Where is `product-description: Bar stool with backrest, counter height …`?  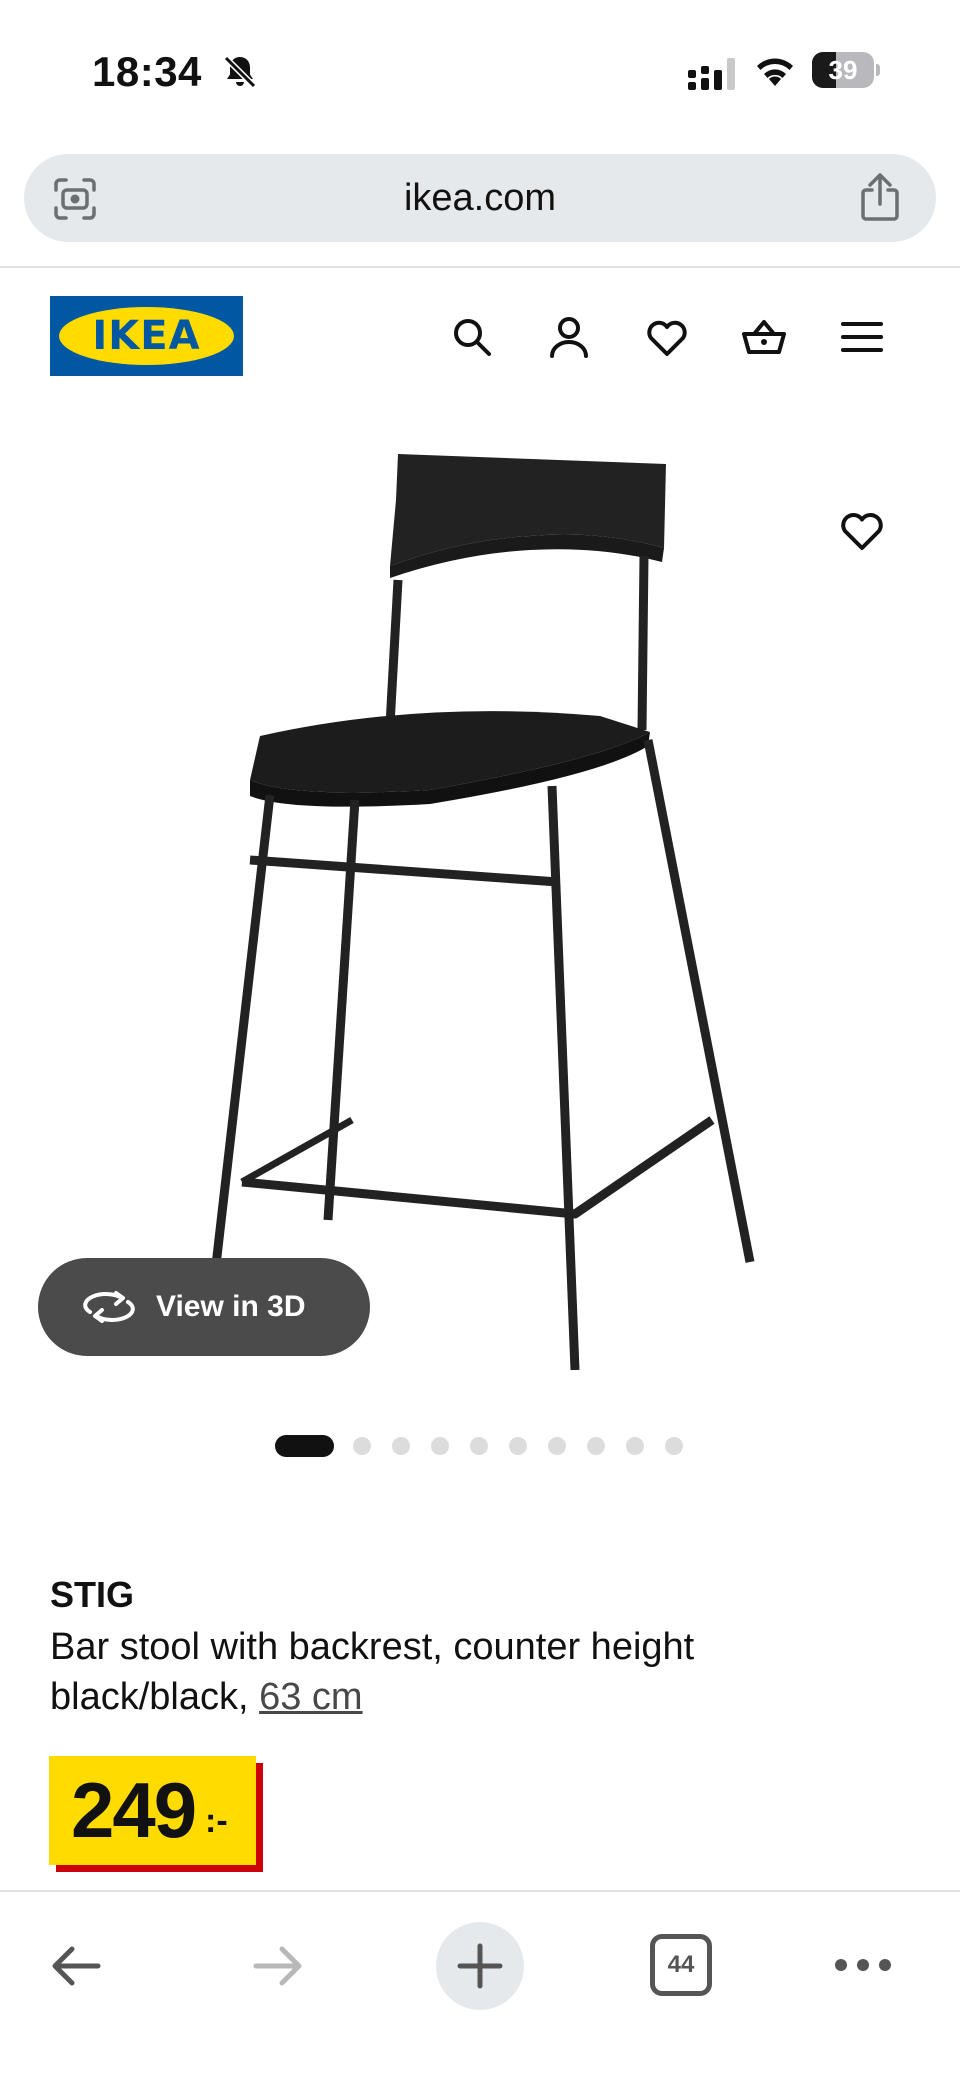
product-description: Bar stool with backrest, counter height … is located at coordinates (480, 1672).